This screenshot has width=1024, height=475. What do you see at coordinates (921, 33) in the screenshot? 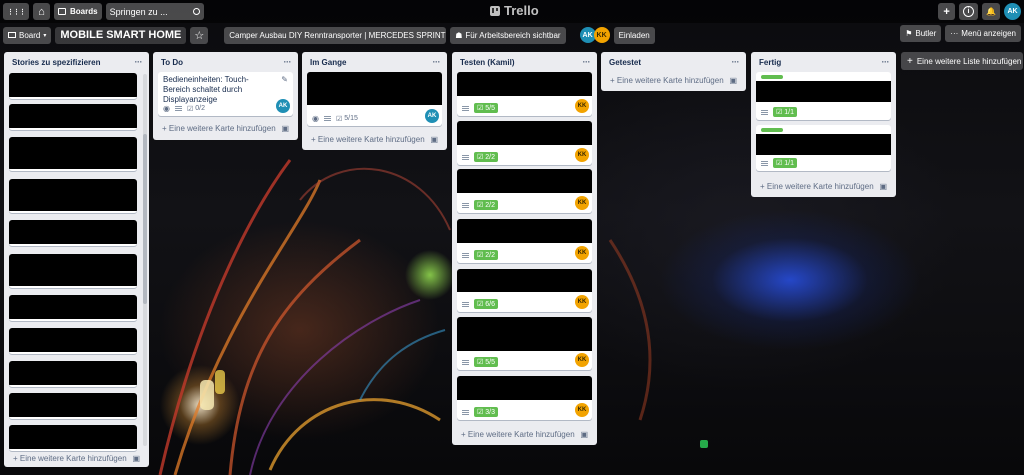
I see `butler-button: ⚑ Butler` at bounding box center [921, 33].